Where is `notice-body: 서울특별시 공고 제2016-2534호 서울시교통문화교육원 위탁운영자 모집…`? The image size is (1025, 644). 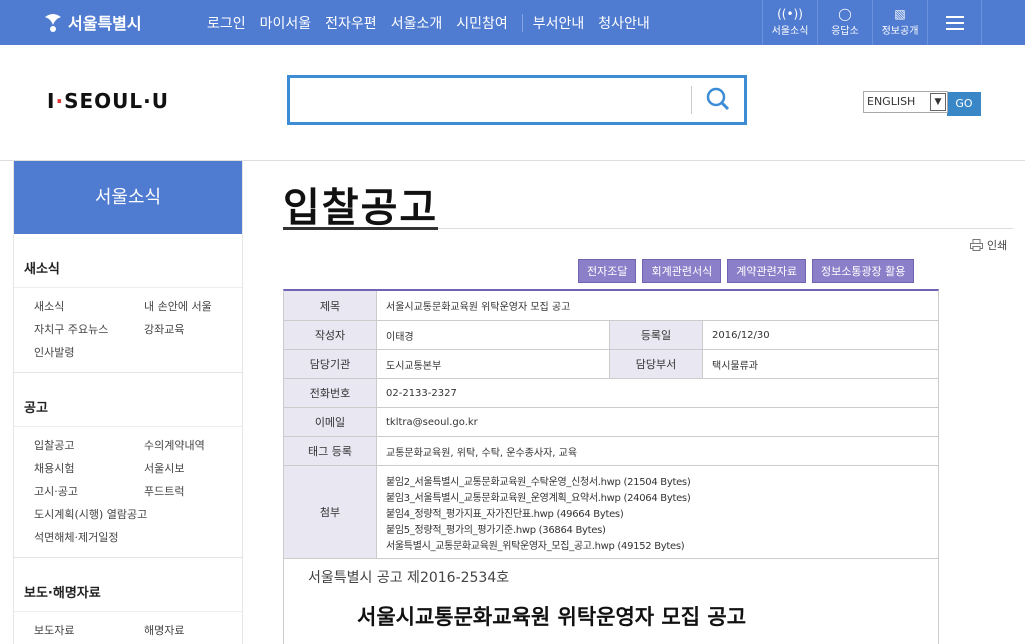
notice-body: 서울특별시 공고 제2016-2534호 서울시교통문화교육원 위탁운영자 모집… is located at coordinates (611, 600).